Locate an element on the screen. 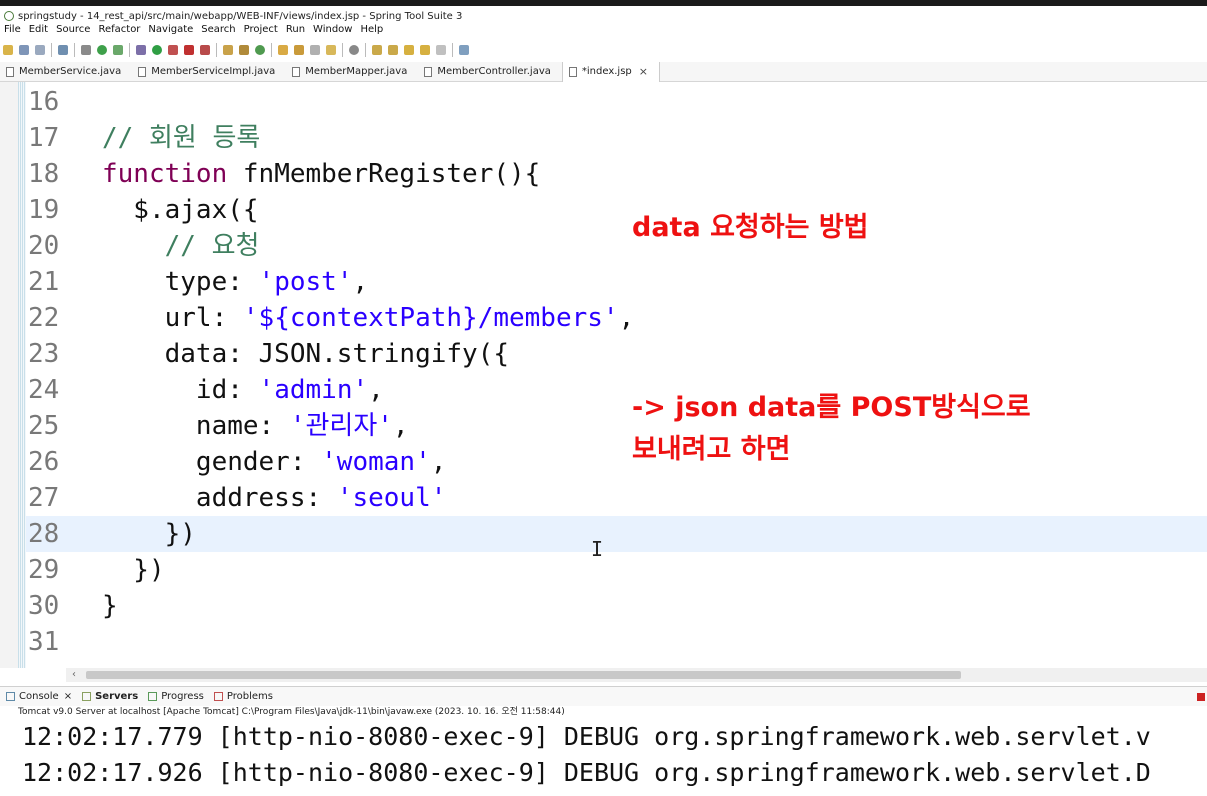 The width and height of the screenshot is (1207, 796). tab-membermapper: MemberMapper.java is located at coordinates (352, 72).